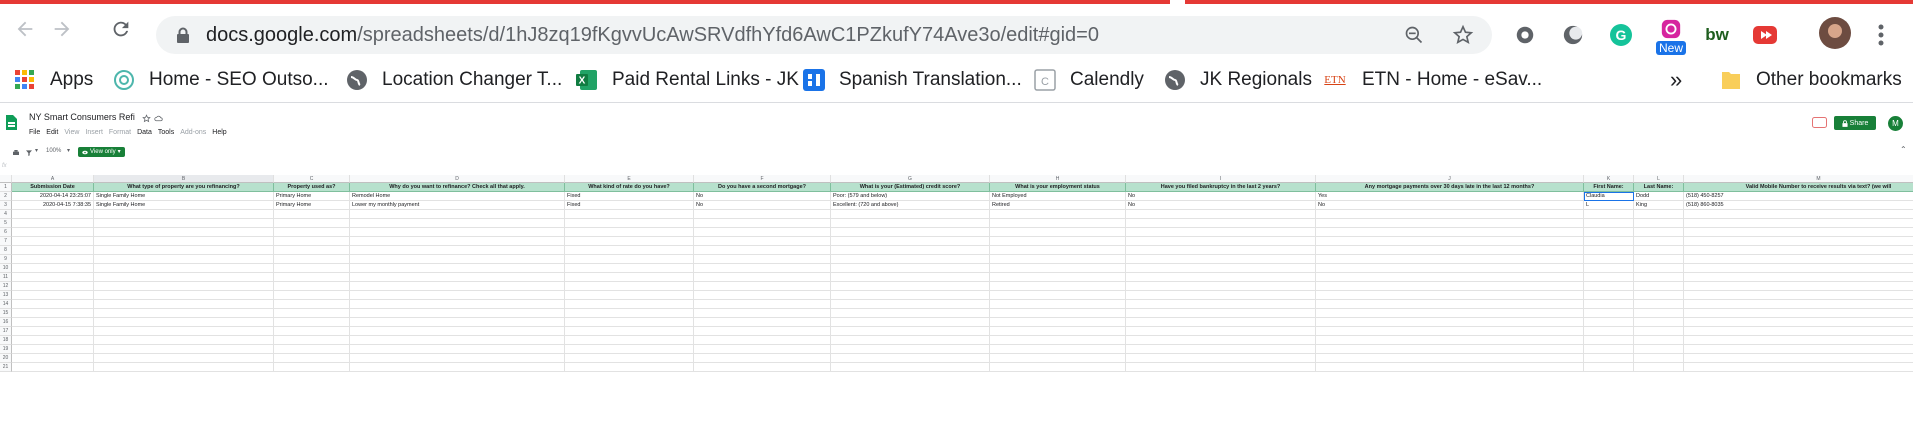  I want to click on table-cell: Not Employed, so click(1058, 196).